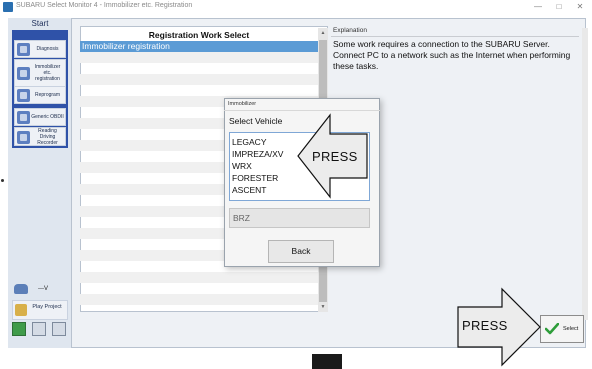 This screenshot has width=592, height=369. What do you see at coordinates (23, 95) in the screenshot?
I see `reprogram-icon` at bounding box center [23, 95].